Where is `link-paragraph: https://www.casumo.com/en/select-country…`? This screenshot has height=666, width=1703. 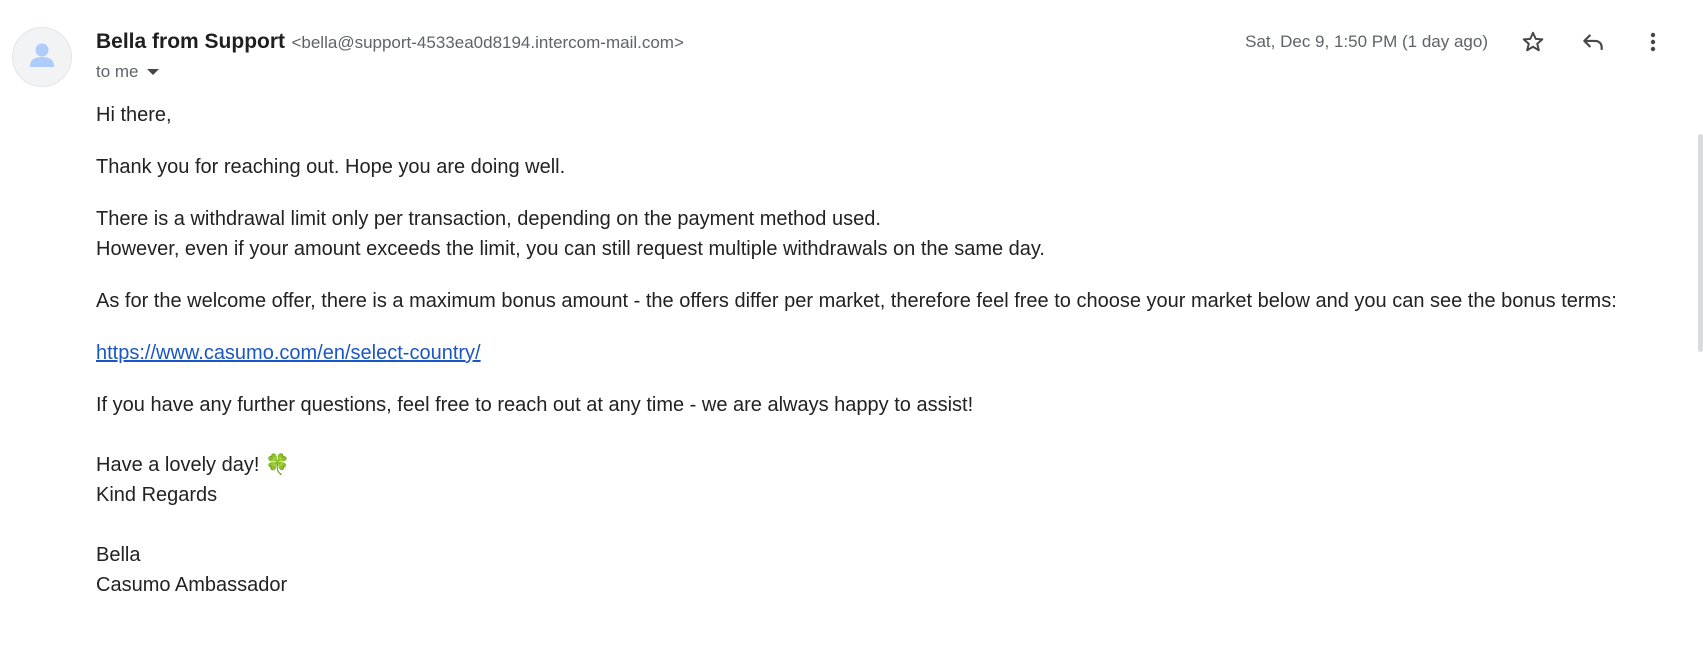 link-paragraph: https://www.casumo.com/en/select-country… is located at coordinates (886, 353).